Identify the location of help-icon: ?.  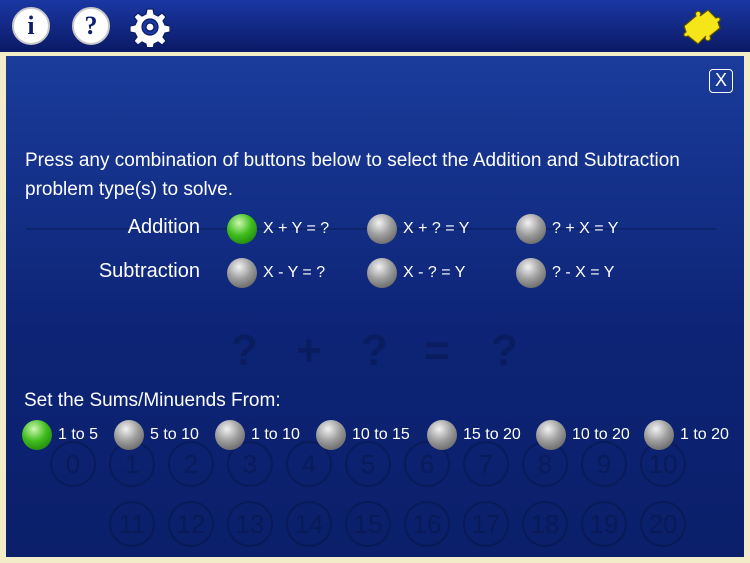
(91, 25).